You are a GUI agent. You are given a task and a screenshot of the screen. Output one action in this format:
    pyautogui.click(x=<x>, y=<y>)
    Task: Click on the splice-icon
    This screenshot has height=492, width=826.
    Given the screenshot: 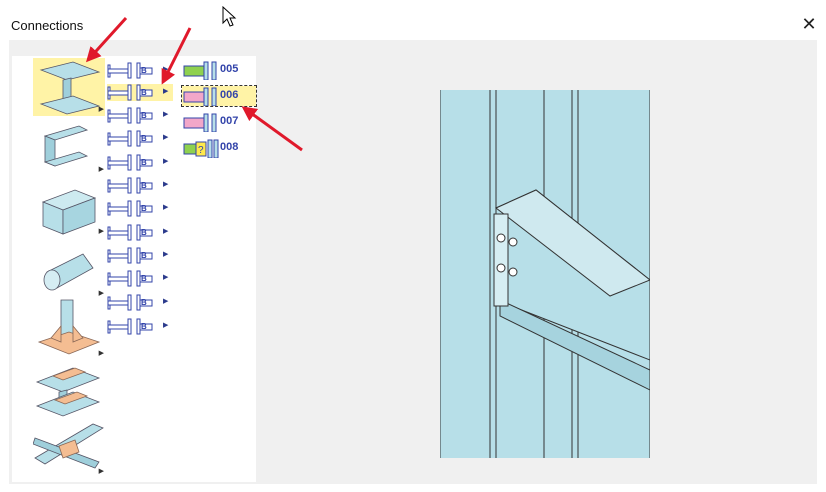 What is the action you would take?
    pyautogui.click(x=68, y=392)
    